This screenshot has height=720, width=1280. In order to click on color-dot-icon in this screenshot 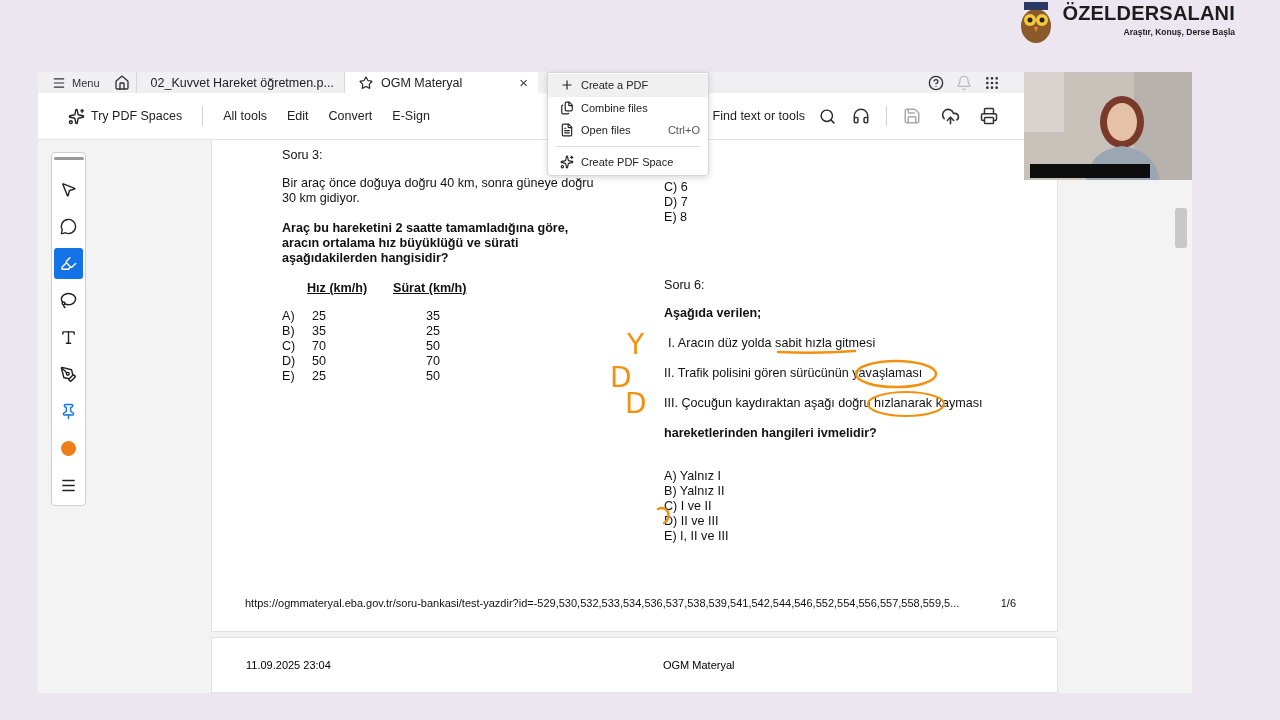, I will do `click(68, 448)`.